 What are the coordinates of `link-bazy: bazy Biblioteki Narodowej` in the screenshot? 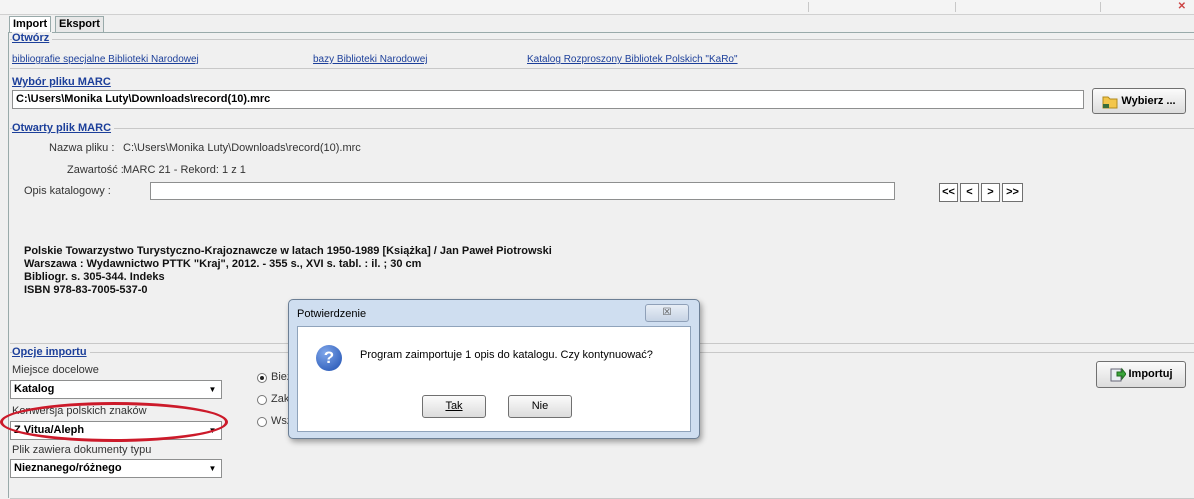 It's located at (370, 59).